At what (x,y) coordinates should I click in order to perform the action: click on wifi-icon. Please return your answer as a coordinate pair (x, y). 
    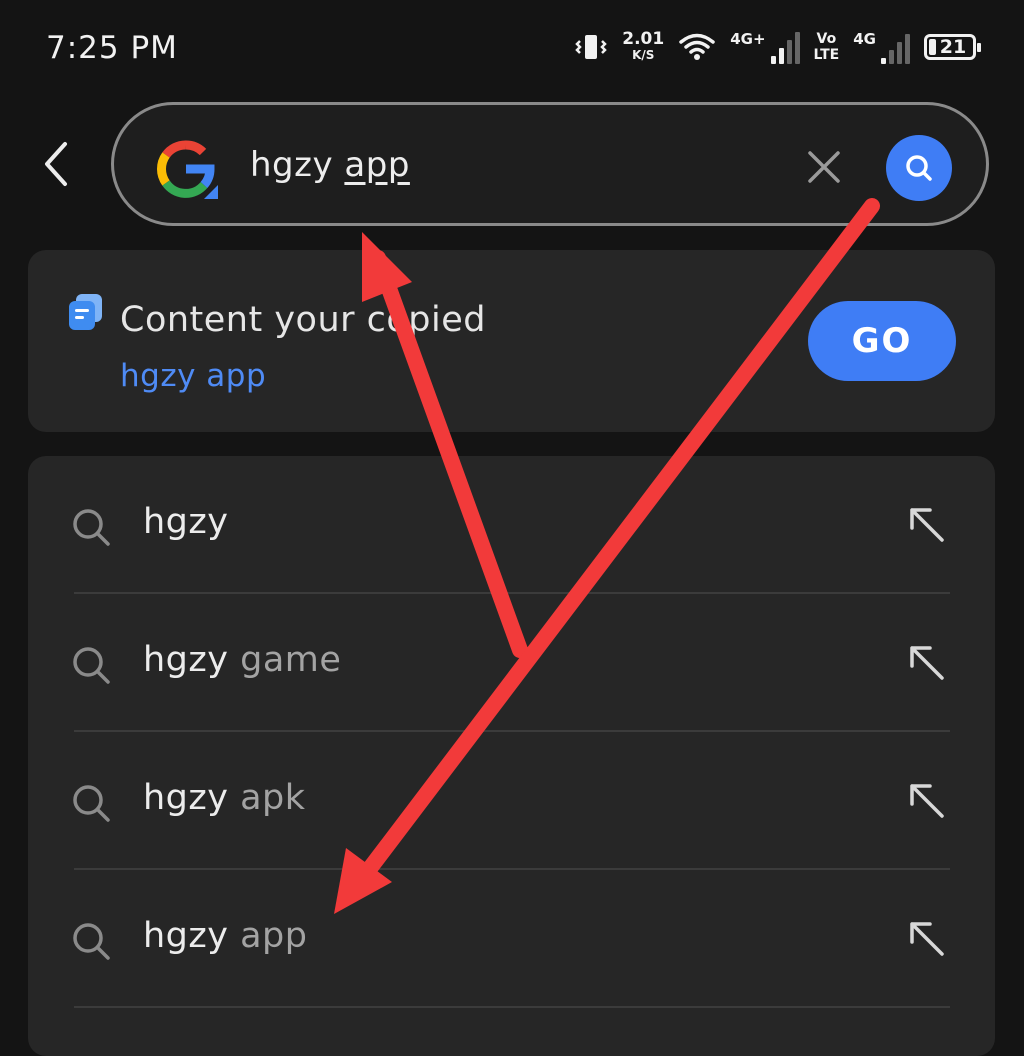
    Looking at the image, I should click on (697, 46).